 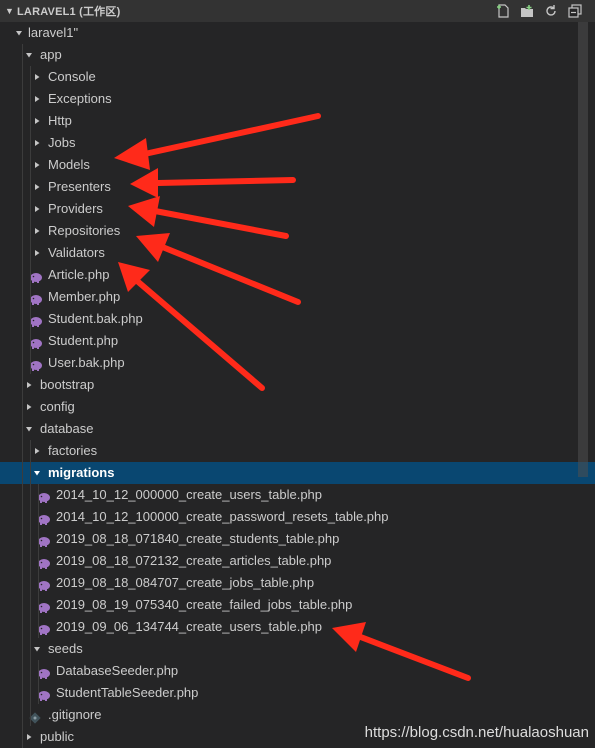 What do you see at coordinates (86, 362) in the screenshot?
I see `tree-item-label: User.bak.php` at bounding box center [86, 362].